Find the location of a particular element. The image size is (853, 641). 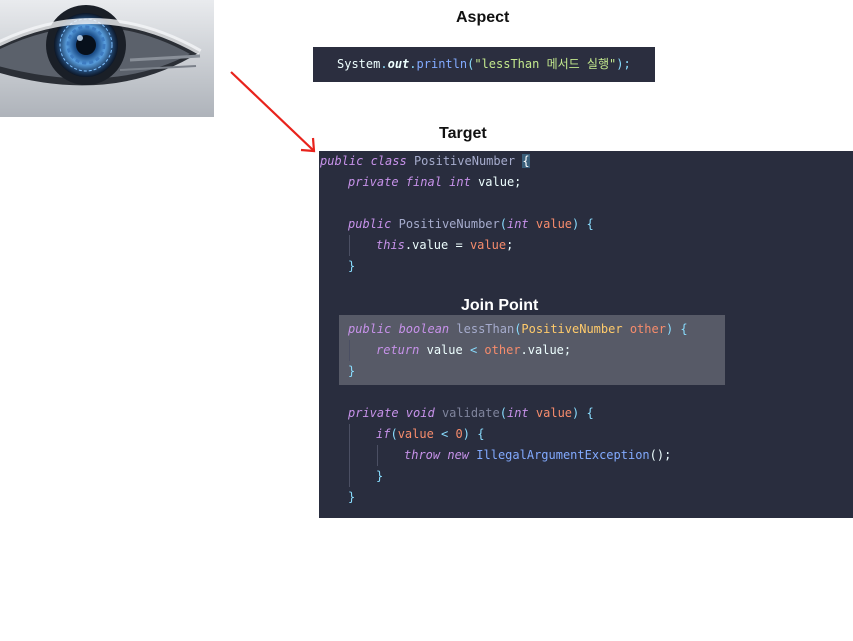

join-point-heading: Join Point is located at coordinates (500, 305).